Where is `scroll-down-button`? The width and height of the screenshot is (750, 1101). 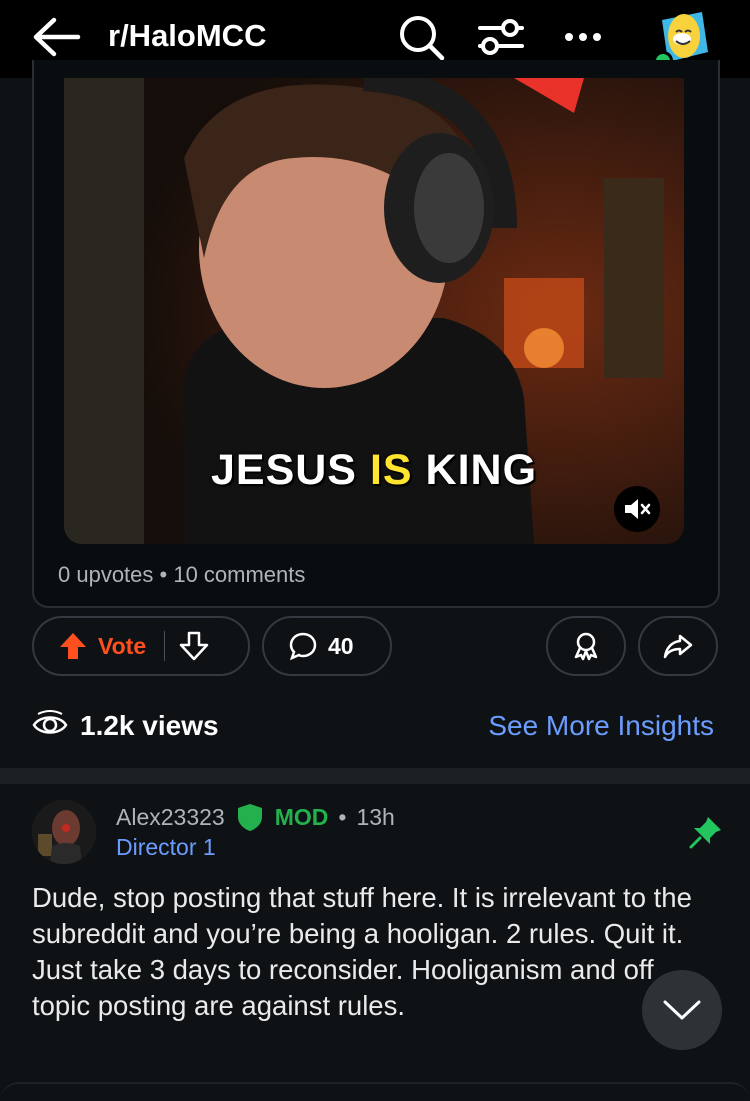 scroll-down-button is located at coordinates (682, 1010).